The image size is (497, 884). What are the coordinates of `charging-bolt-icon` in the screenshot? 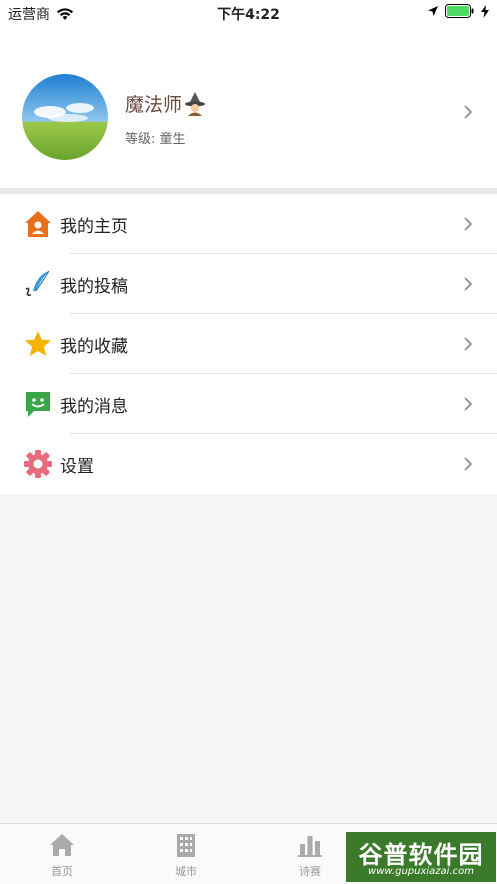 It's located at (485, 11).